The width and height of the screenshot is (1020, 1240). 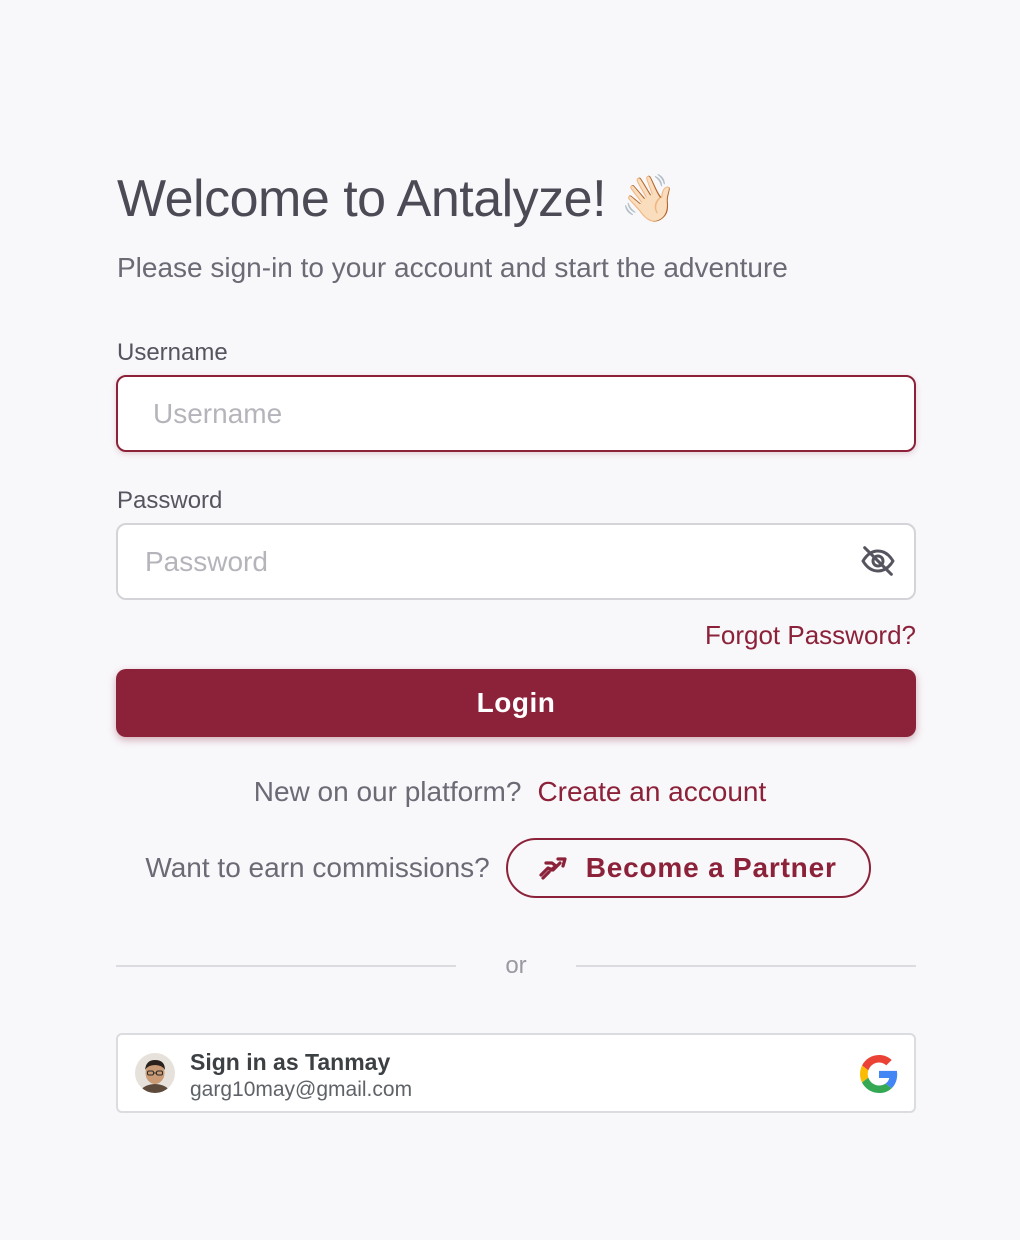 What do you see at coordinates (516, 561) in the screenshot?
I see `password-input` at bounding box center [516, 561].